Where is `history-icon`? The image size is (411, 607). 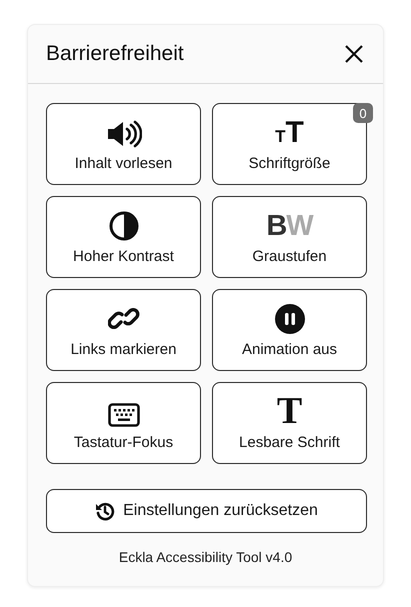
history-icon is located at coordinates (105, 511).